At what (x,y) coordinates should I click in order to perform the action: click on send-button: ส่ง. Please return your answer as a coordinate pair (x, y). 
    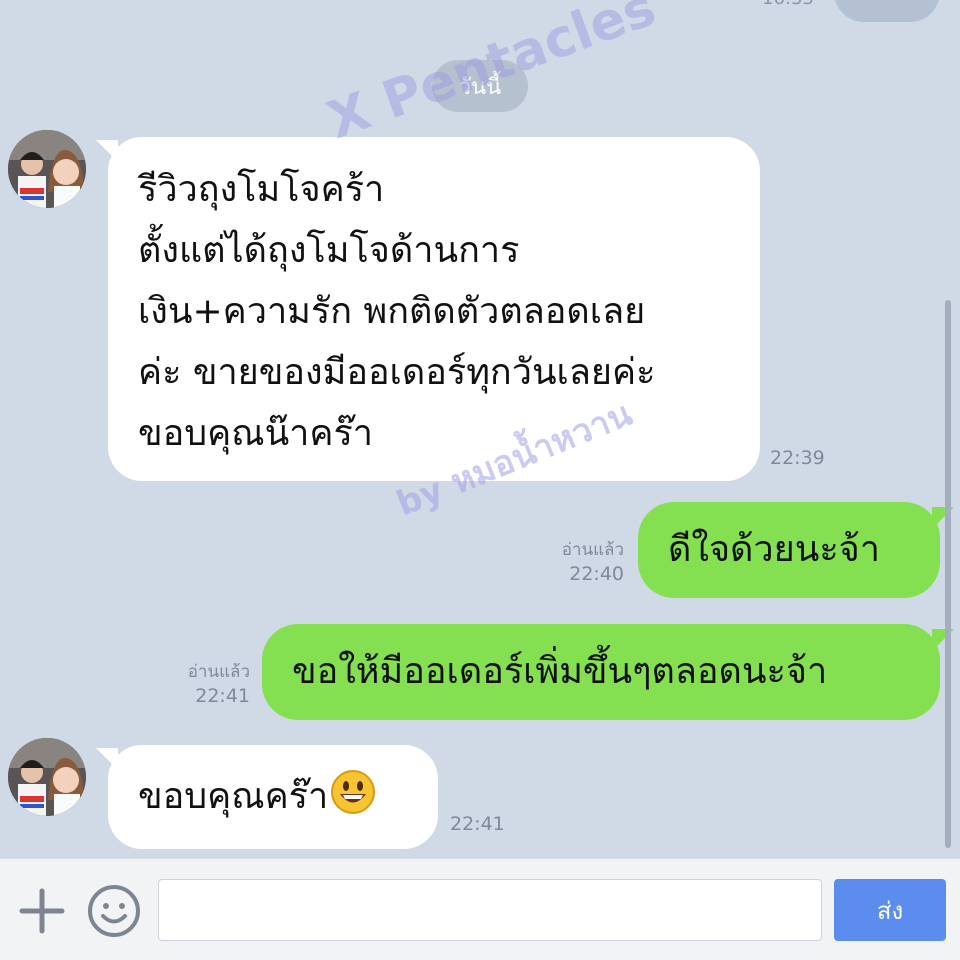
    Looking at the image, I should click on (890, 910).